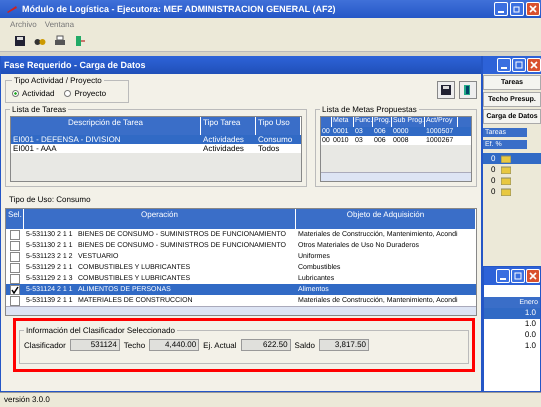  I want to click on group-title: Lista de Metas Propuestas, so click(369, 110).